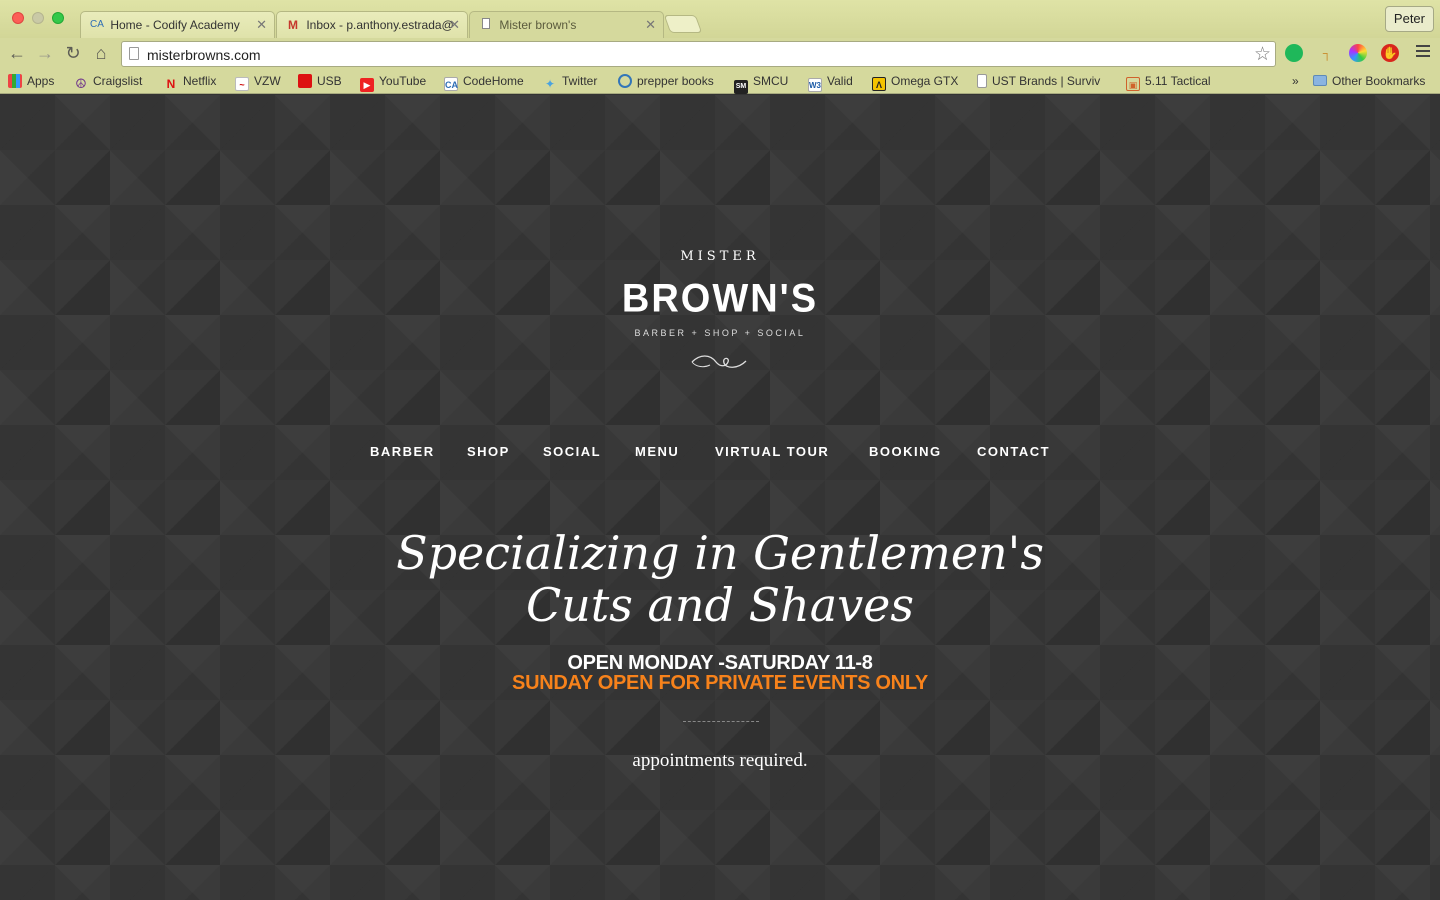 The image size is (1440, 900). I want to click on address-bar: misterbrowns.com ☆, so click(698, 54).